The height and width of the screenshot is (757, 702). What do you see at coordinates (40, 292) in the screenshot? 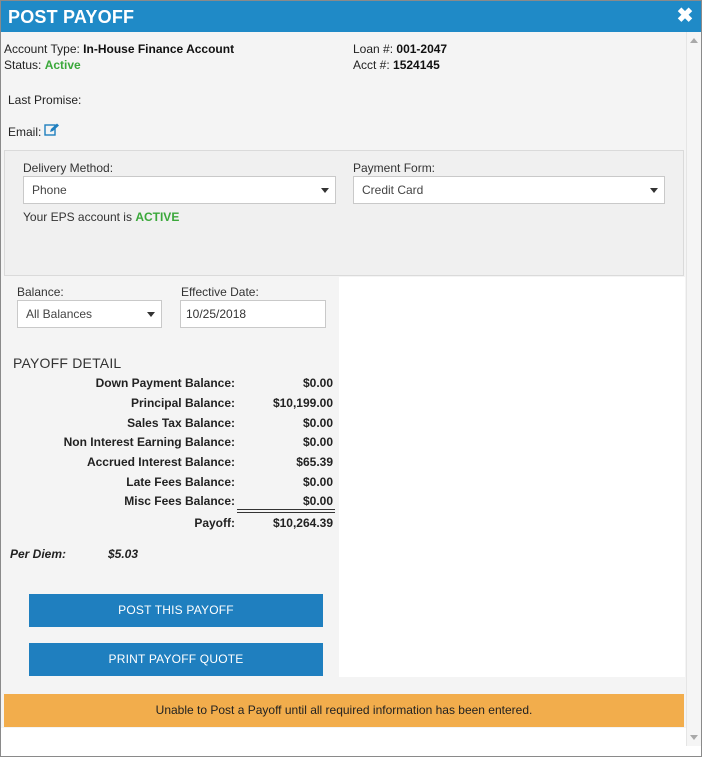
I see `balance-label: Balance:` at bounding box center [40, 292].